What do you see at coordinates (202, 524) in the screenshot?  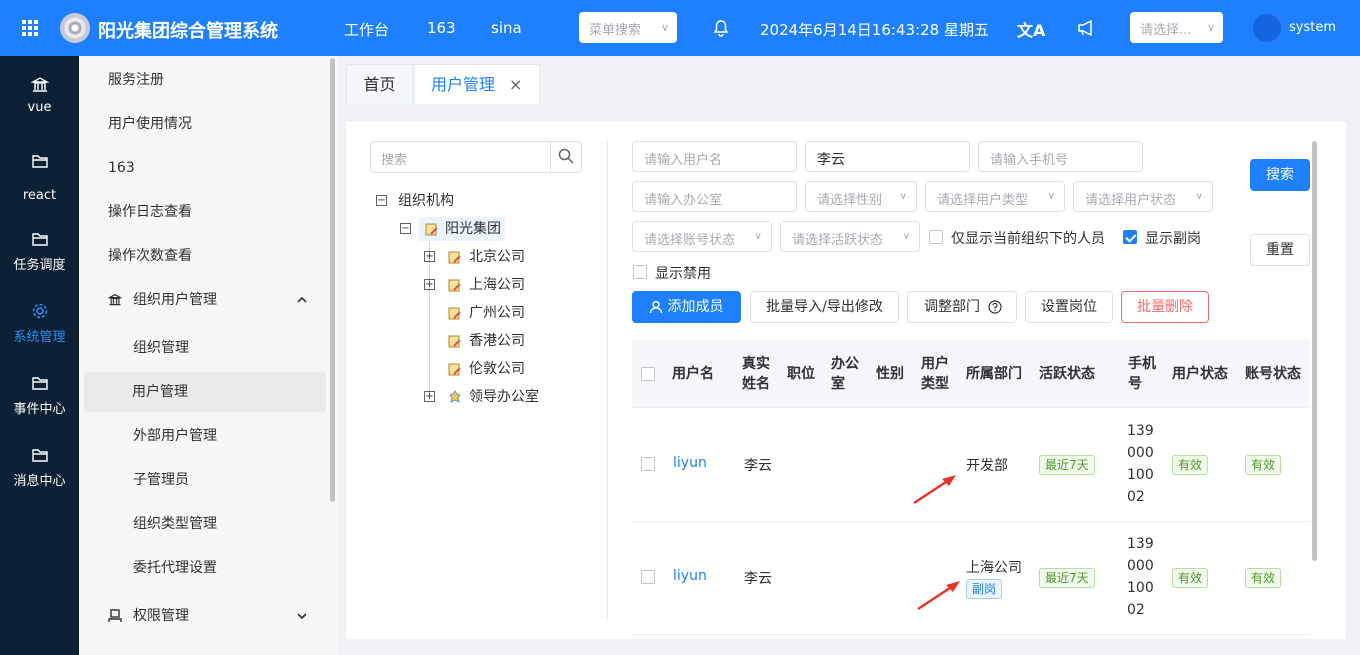 I see `submenu-item-org-type: 组织类型管理` at bounding box center [202, 524].